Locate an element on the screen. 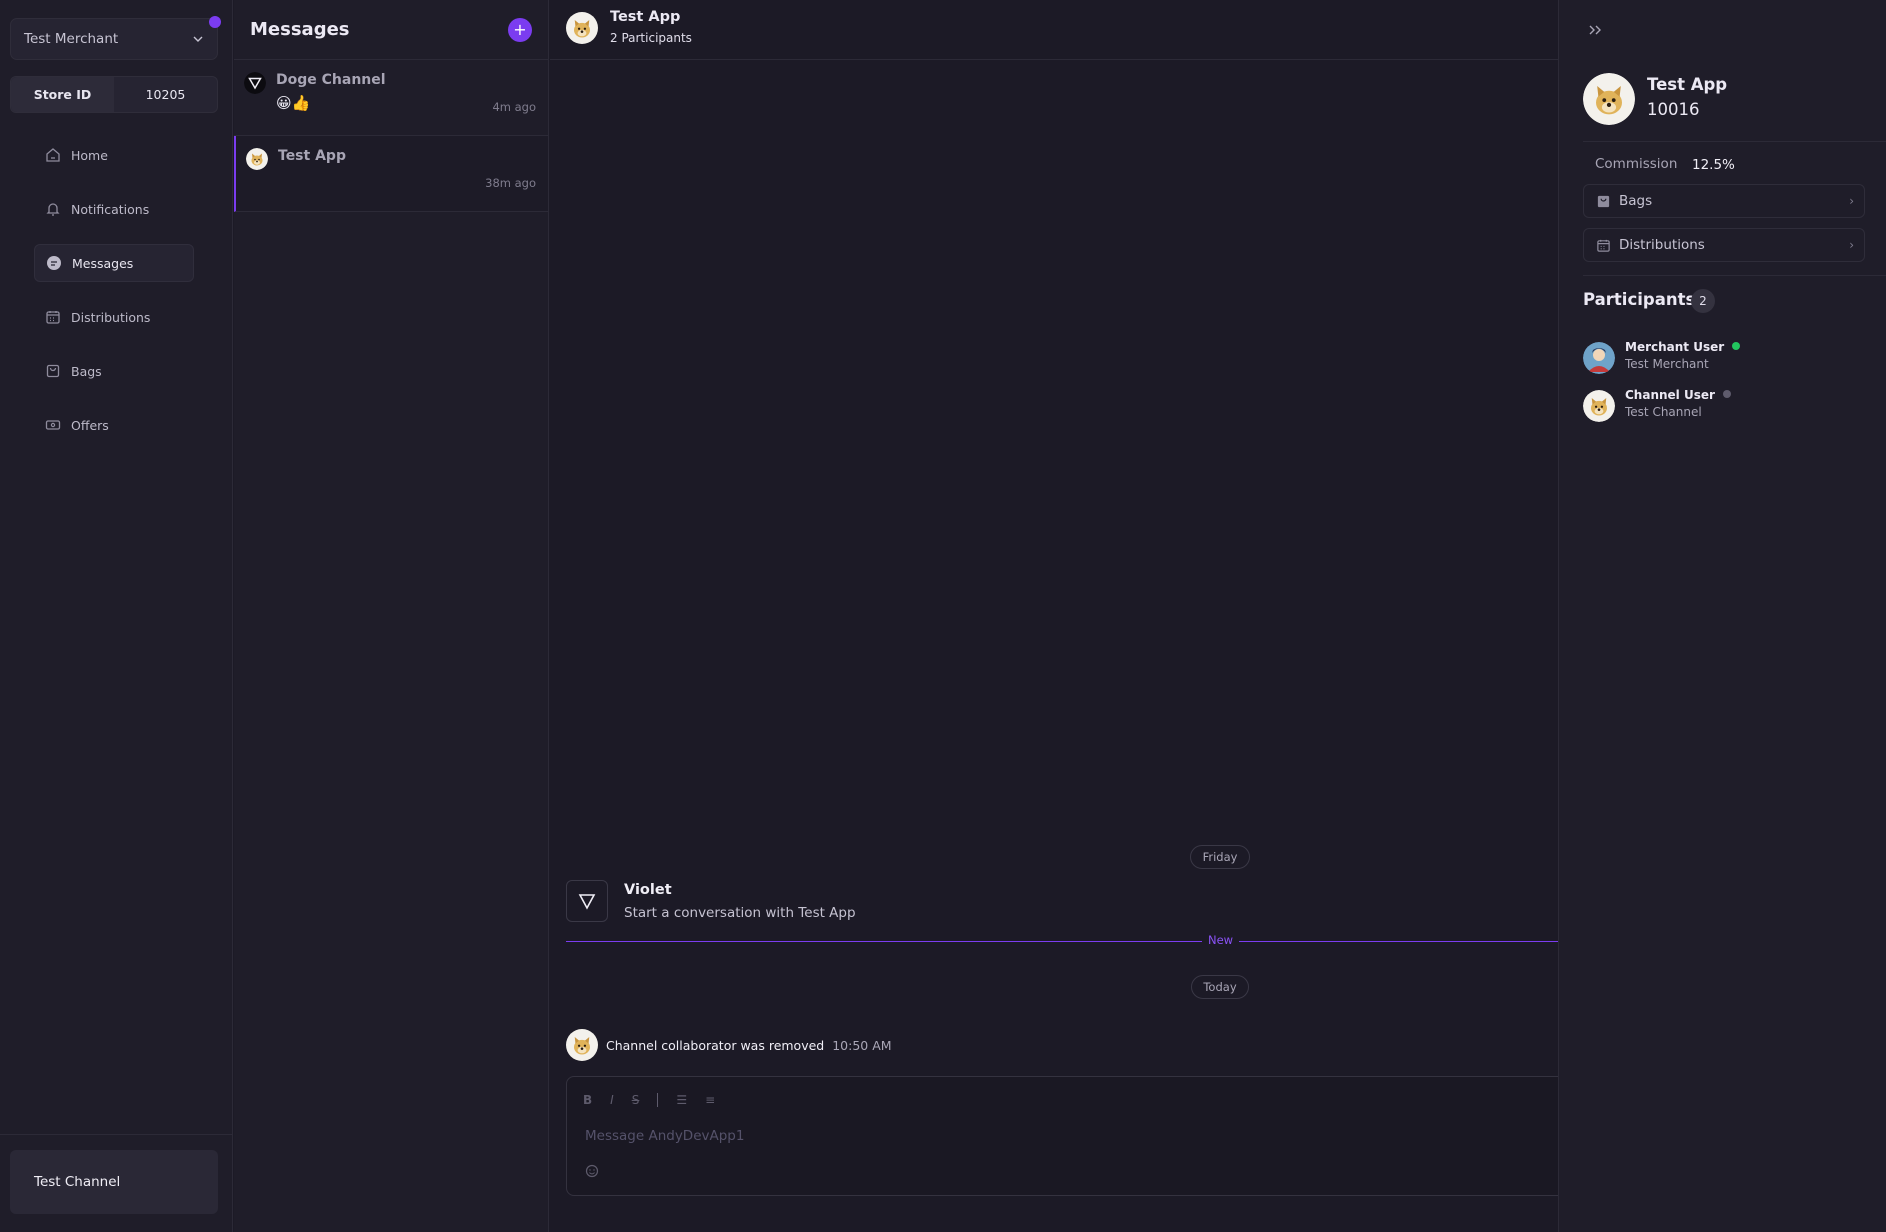 This screenshot has width=1886, height=1232. sidebar-item-bags: Bags is located at coordinates (114, 371).